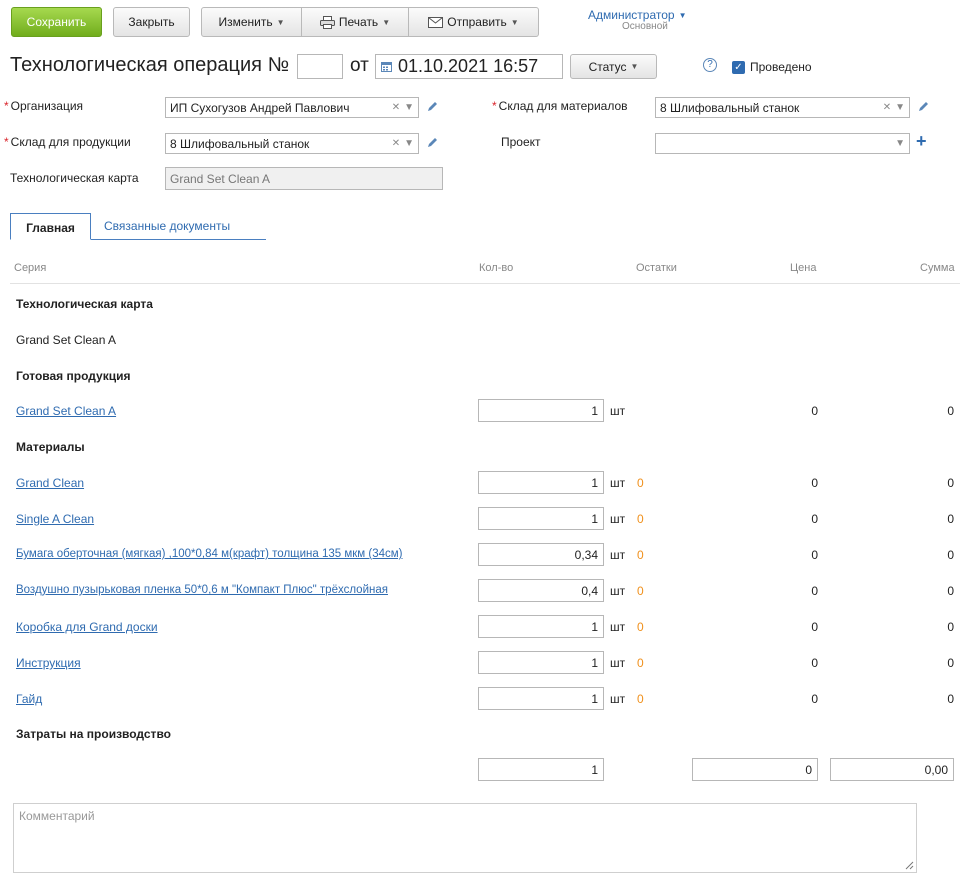  Describe the element at coordinates (386, 67) in the screenshot. I see `calendar-icon` at that location.